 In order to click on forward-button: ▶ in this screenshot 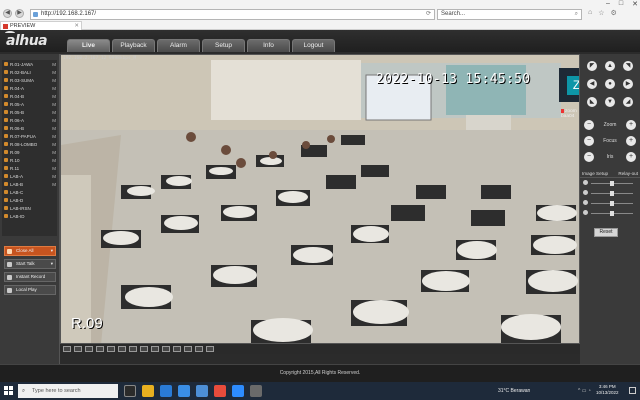, I will do `click(19, 13)`.